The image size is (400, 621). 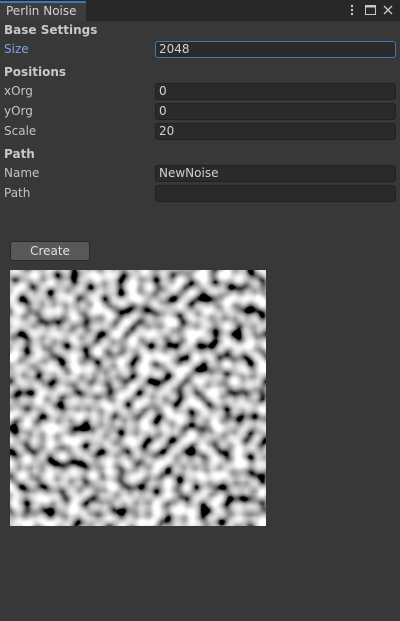 I want to click on path-field, so click(x=275, y=193).